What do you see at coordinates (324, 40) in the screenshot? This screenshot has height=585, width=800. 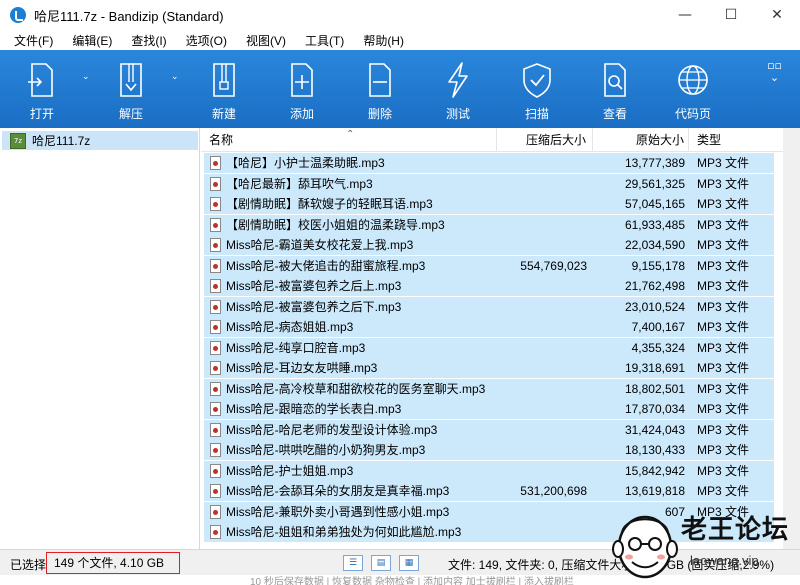 I see `menu-tools: 工具(T)` at bounding box center [324, 40].